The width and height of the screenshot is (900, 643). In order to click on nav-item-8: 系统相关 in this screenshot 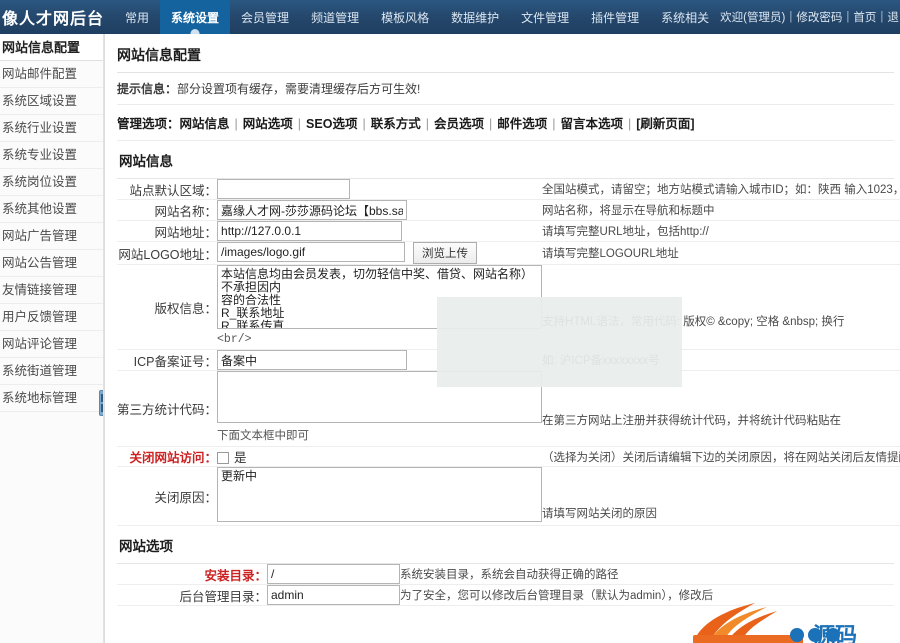, I will do `click(685, 17)`.